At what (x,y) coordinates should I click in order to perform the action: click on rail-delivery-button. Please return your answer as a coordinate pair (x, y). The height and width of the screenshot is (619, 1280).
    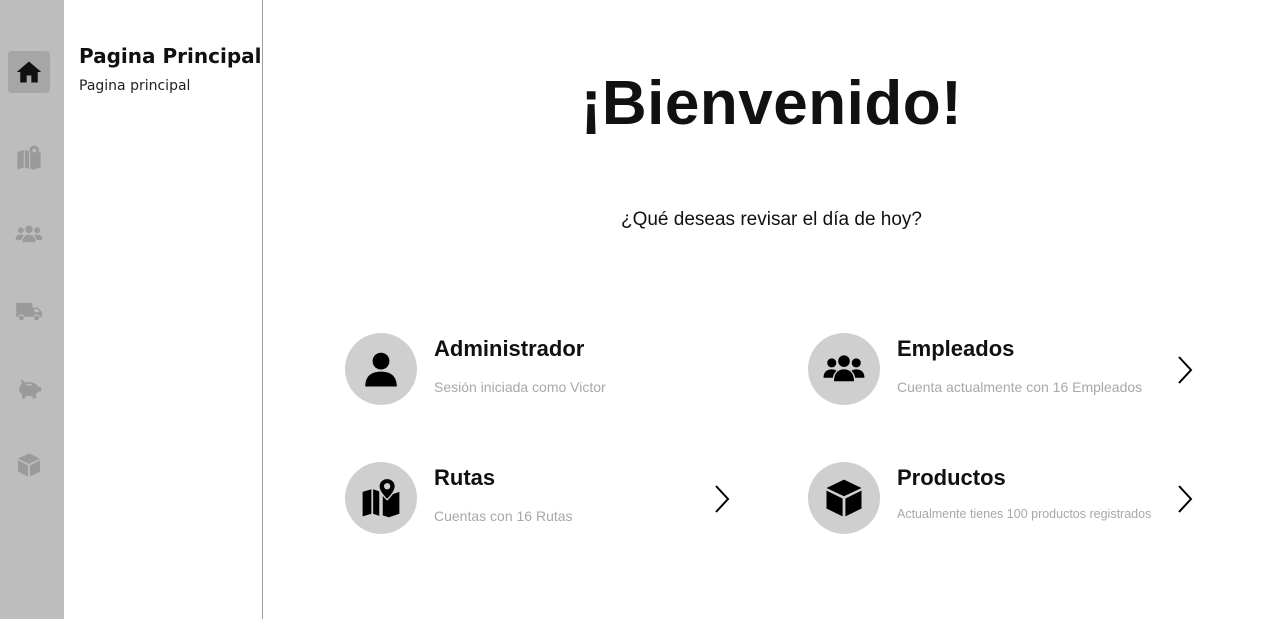
    Looking at the image, I should click on (29, 311).